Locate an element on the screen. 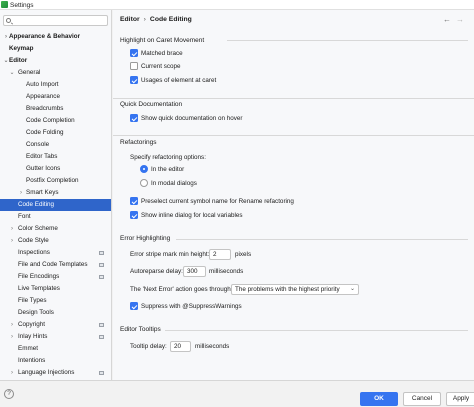 This screenshot has height=407, width=474. sidebar-item: › Smart Keys is located at coordinates (55, 193).